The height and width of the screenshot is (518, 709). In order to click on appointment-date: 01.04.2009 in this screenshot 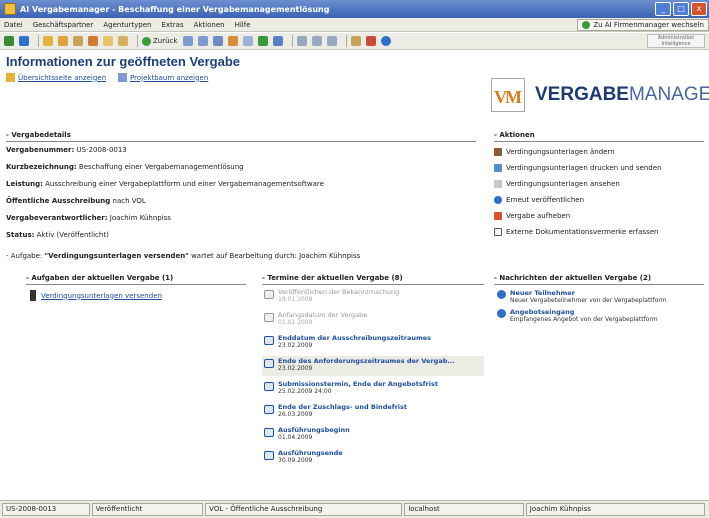, I will do `click(295, 437)`.